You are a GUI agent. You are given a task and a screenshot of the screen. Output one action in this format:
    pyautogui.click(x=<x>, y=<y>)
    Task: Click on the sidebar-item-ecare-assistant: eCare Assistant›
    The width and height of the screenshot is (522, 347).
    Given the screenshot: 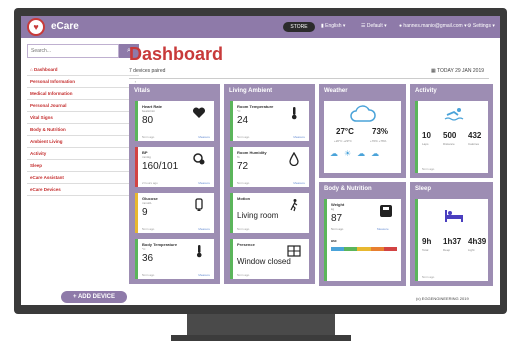 What is the action you would take?
    pyautogui.click(x=83, y=178)
    